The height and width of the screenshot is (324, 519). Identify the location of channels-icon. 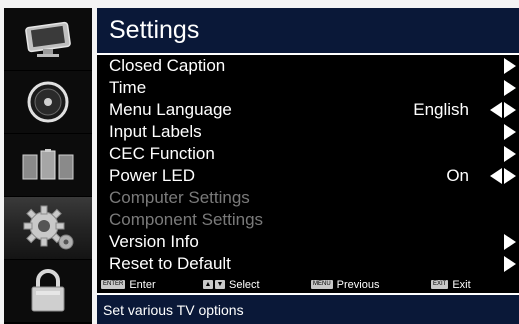
(48, 164).